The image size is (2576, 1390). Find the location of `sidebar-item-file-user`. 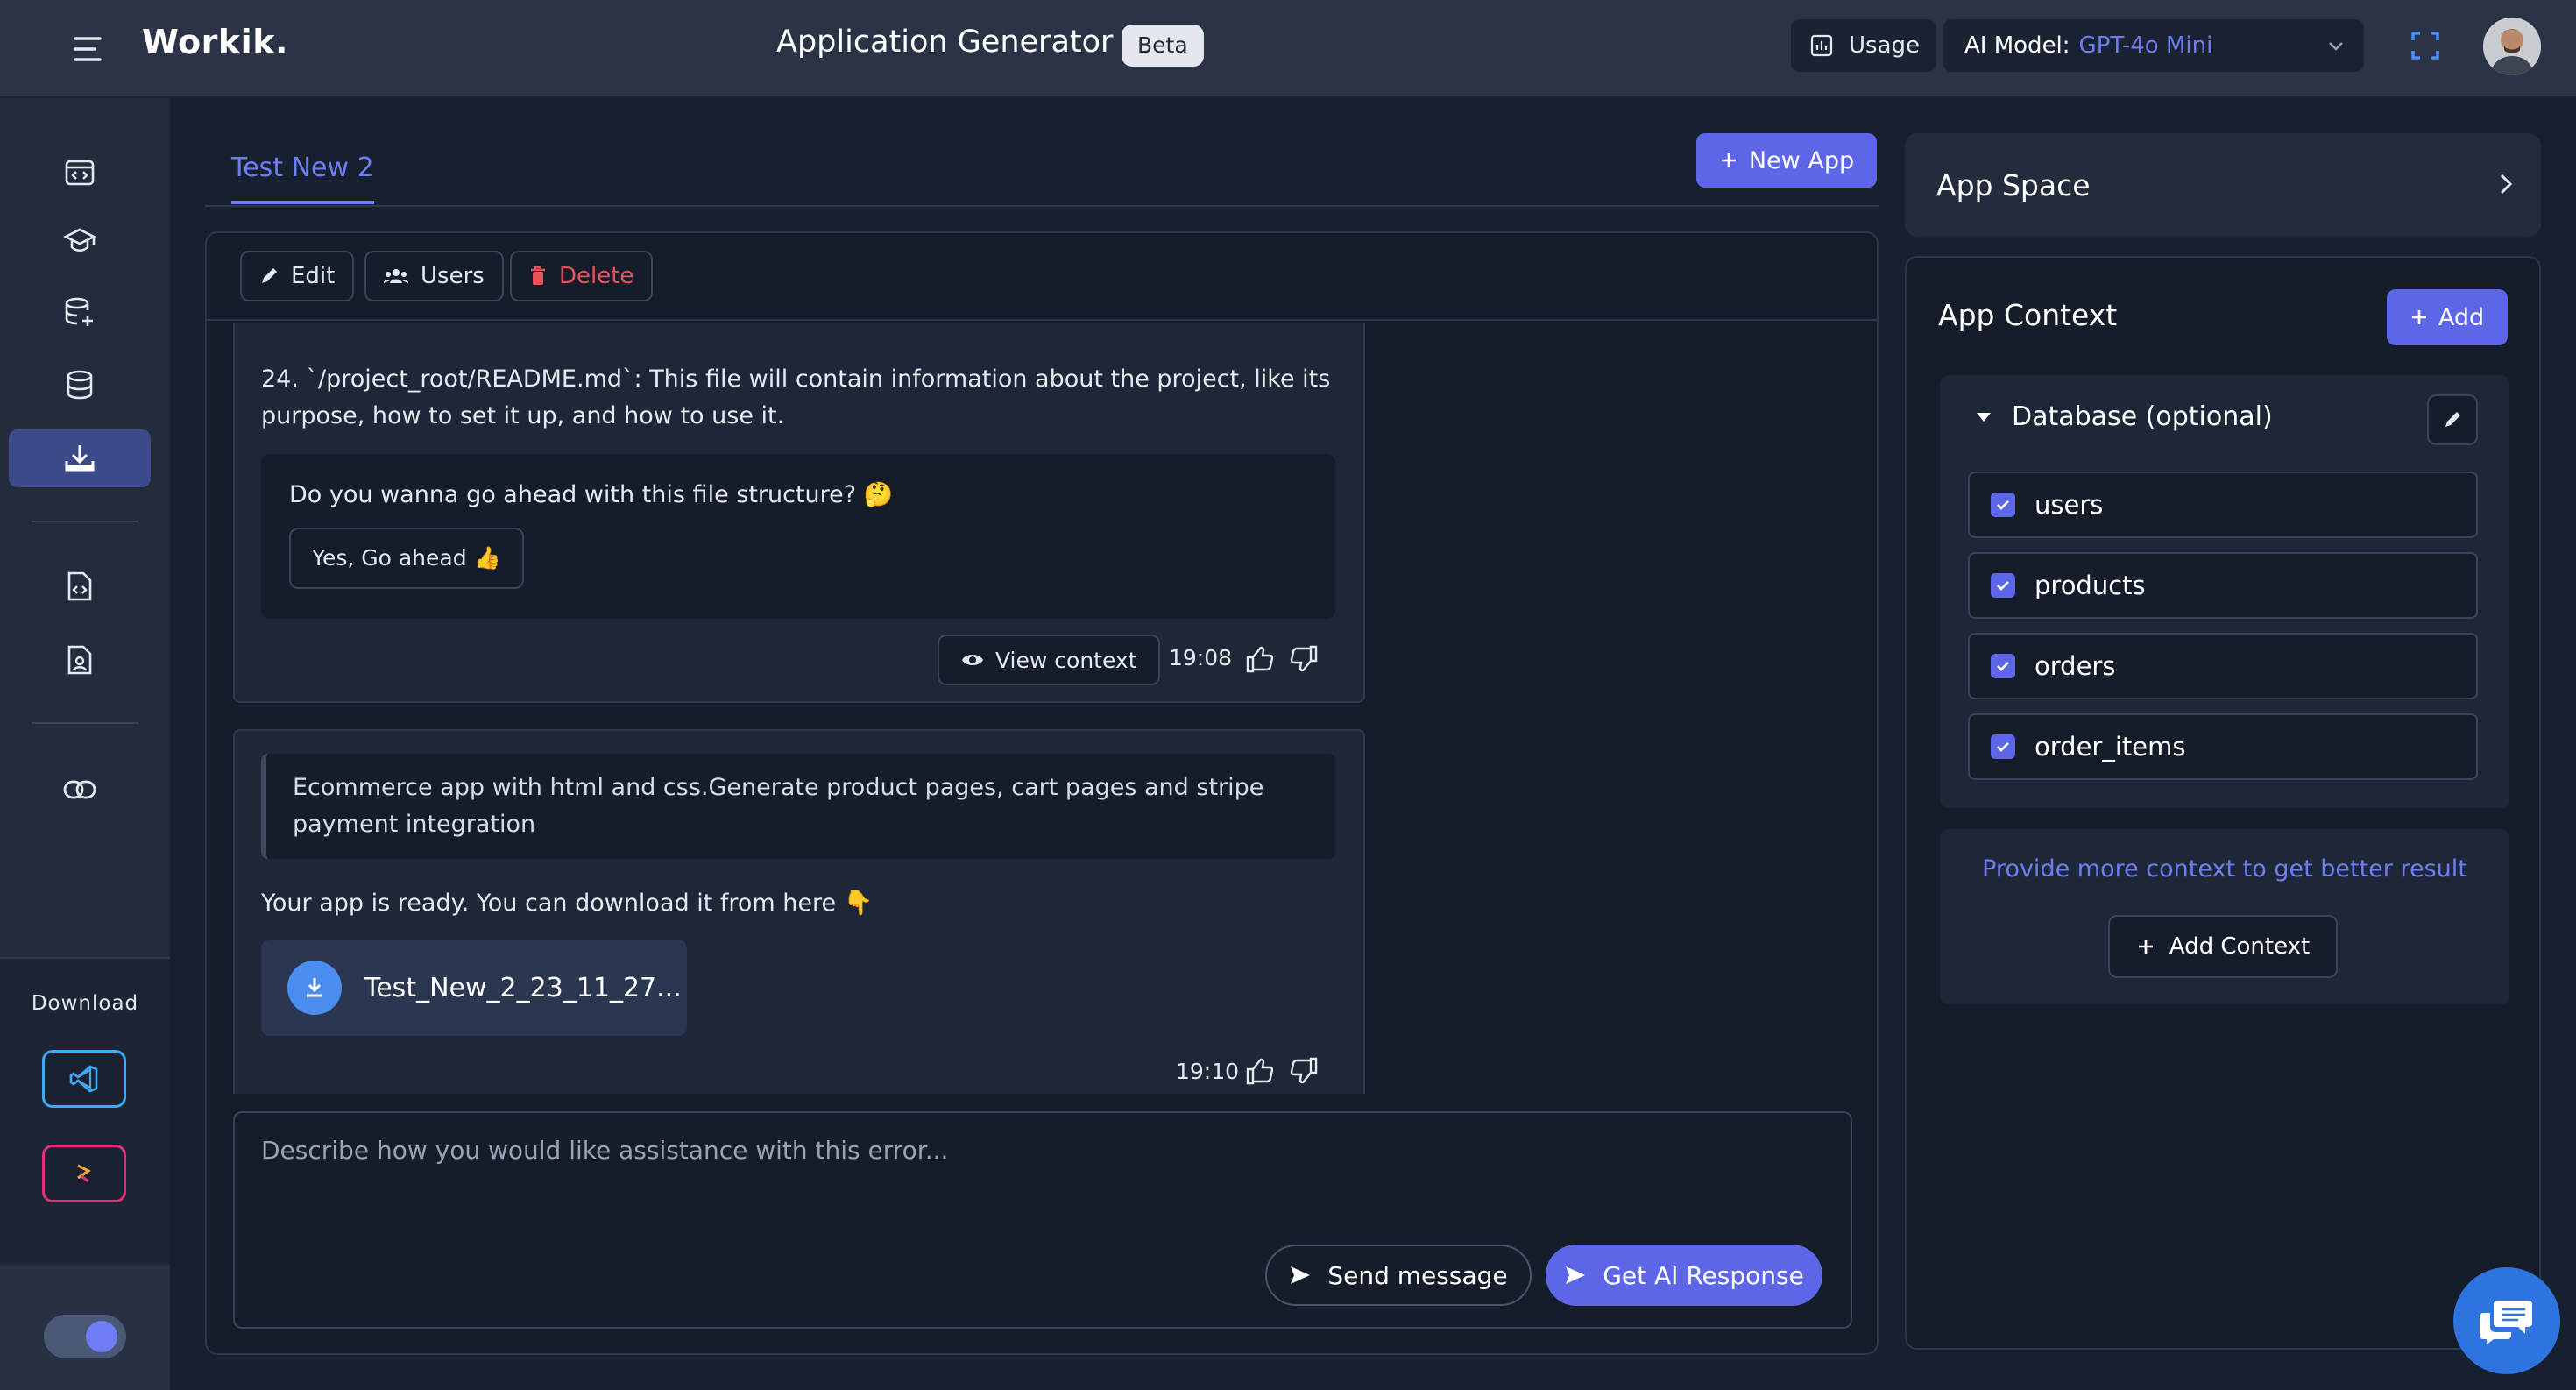

sidebar-item-file-user is located at coordinates (80, 660).